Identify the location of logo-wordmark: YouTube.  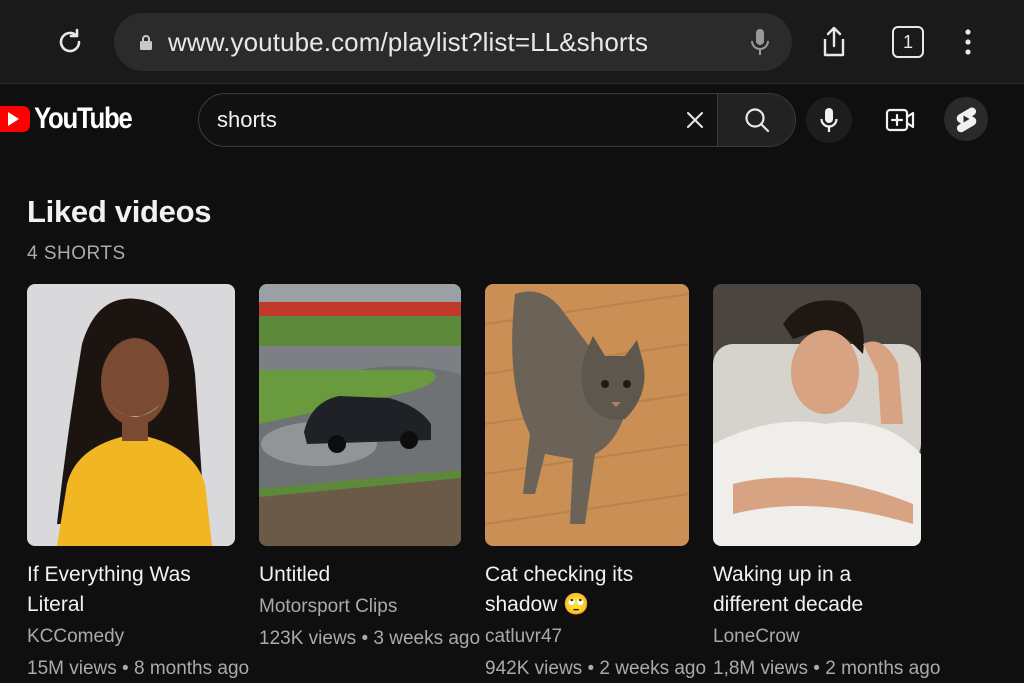
(83, 118).